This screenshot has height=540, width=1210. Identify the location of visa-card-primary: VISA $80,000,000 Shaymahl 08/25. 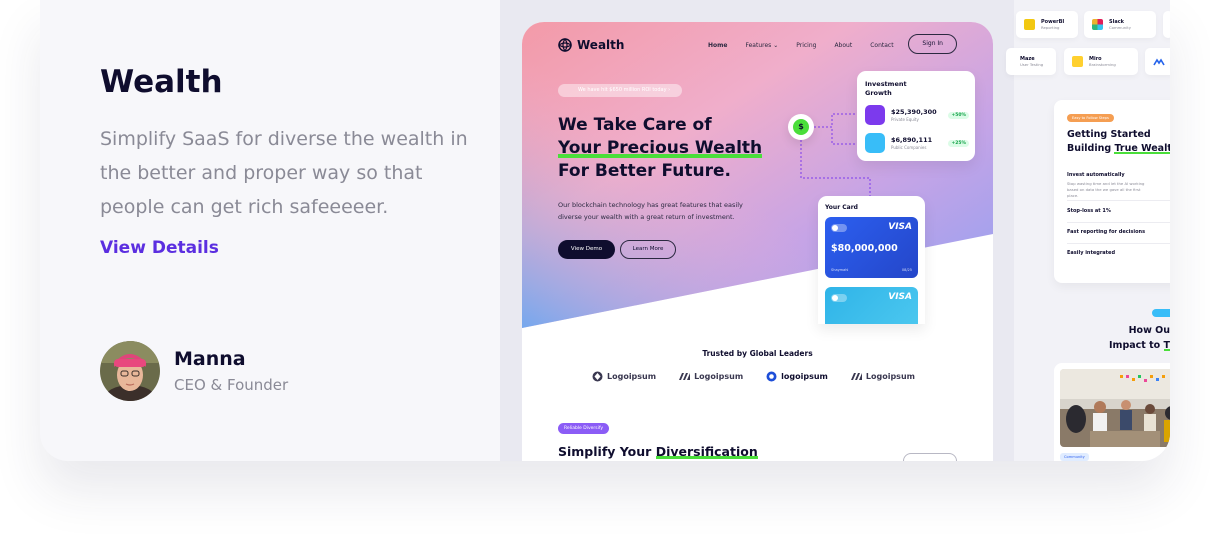
(871, 247).